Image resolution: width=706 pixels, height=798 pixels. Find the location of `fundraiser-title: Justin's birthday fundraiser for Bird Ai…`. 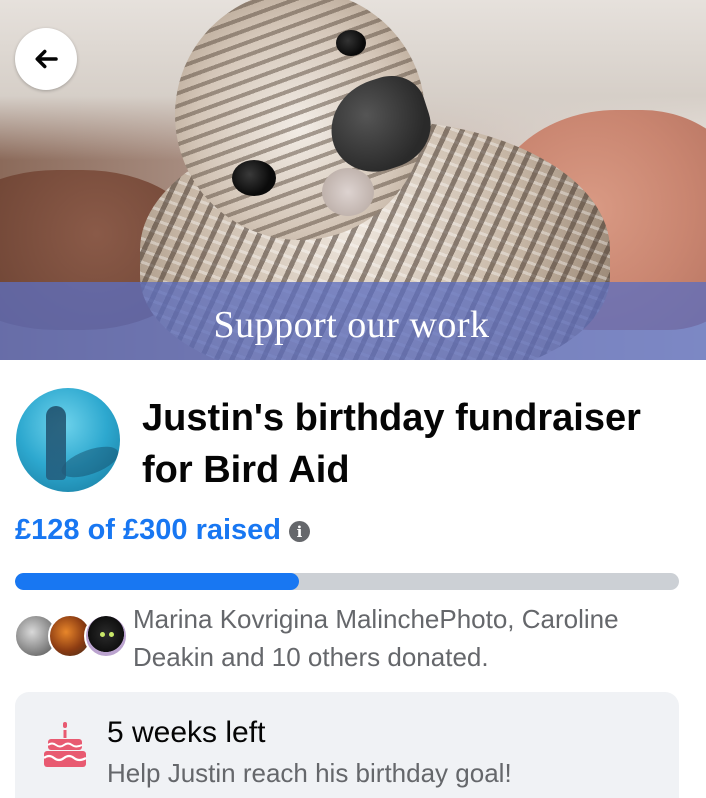

fundraiser-title: Justin's birthday fundraiser for Bird Ai… is located at coordinates (391, 444).